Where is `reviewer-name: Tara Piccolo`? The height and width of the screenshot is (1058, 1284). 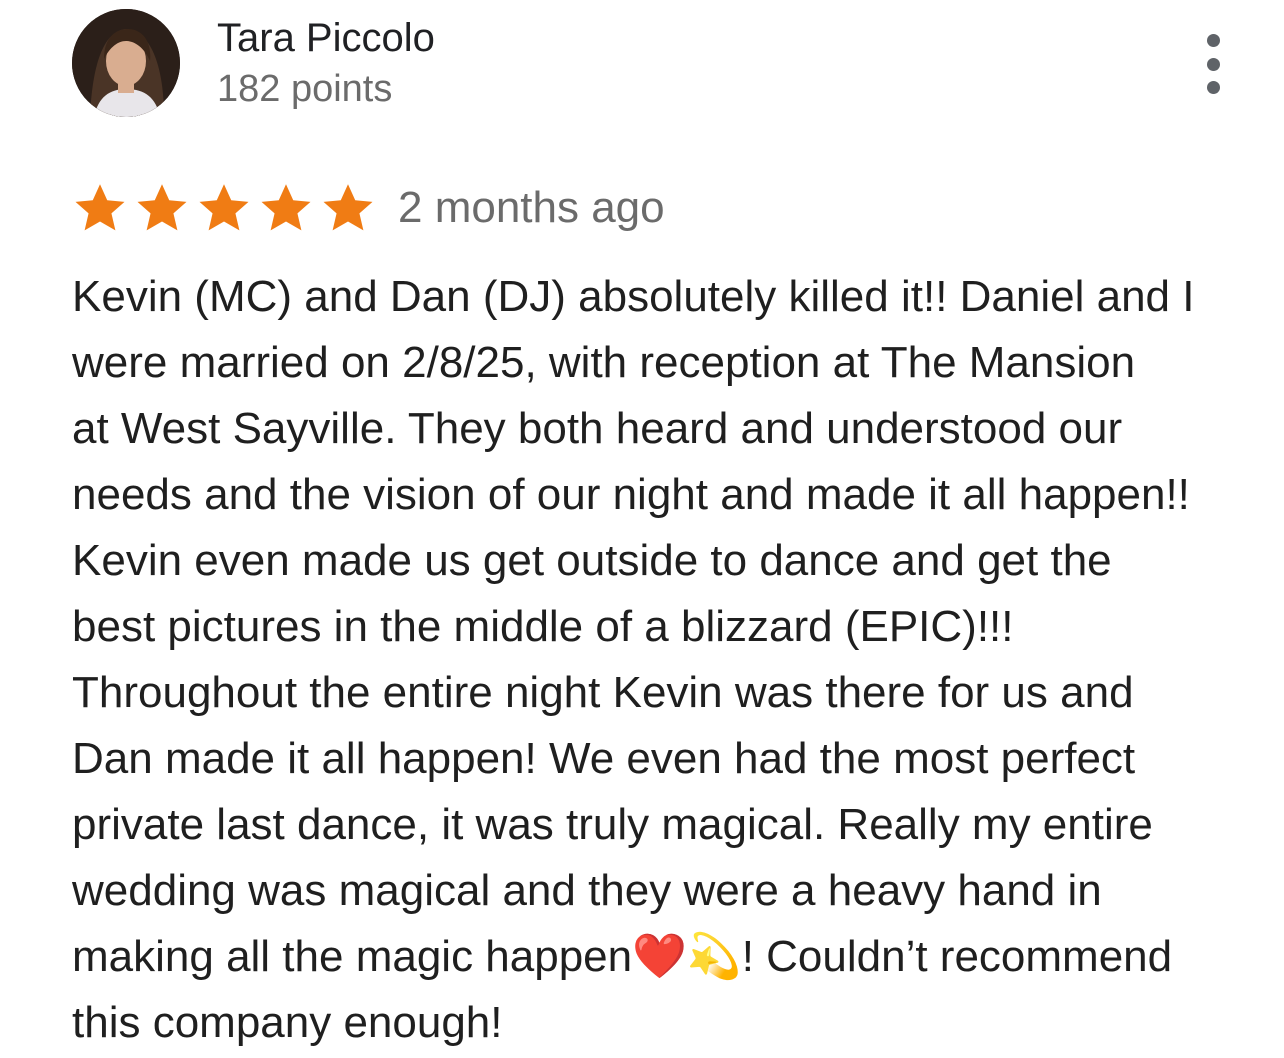
reviewer-name: Tara Piccolo is located at coordinates (326, 38).